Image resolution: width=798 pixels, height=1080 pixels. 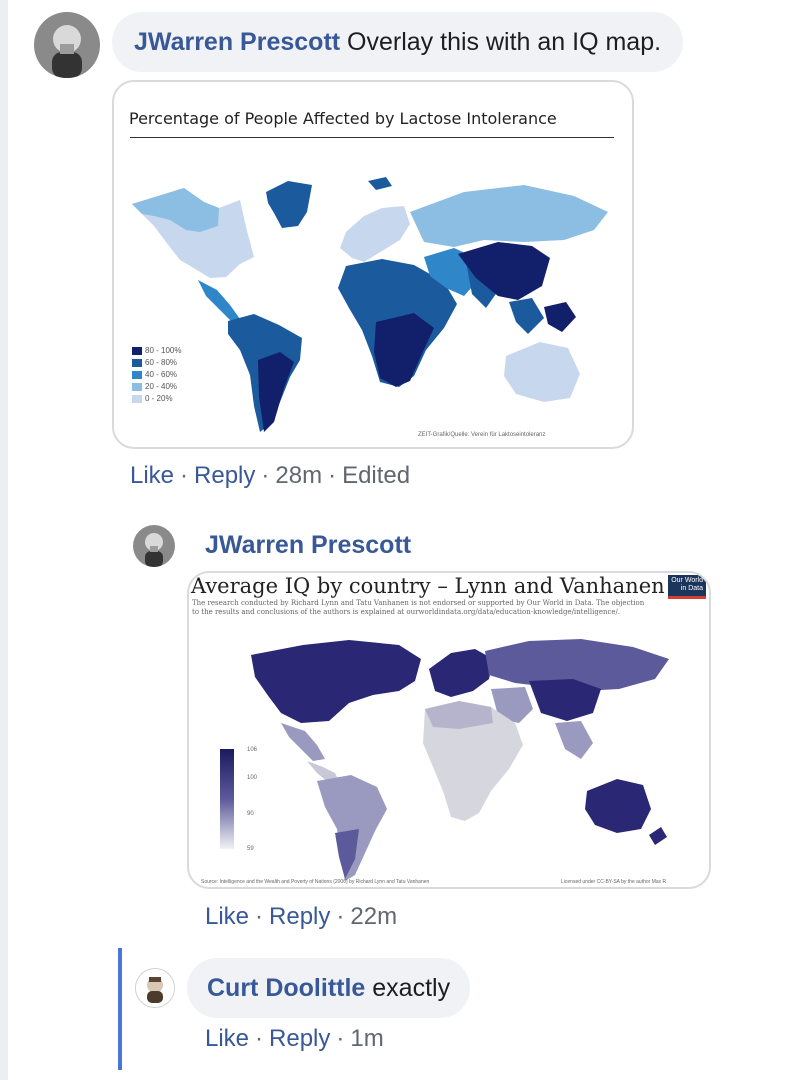 What do you see at coordinates (298, 475) in the screenshot?
I see `timestamp: 28m` at bounding box center [298, 475].